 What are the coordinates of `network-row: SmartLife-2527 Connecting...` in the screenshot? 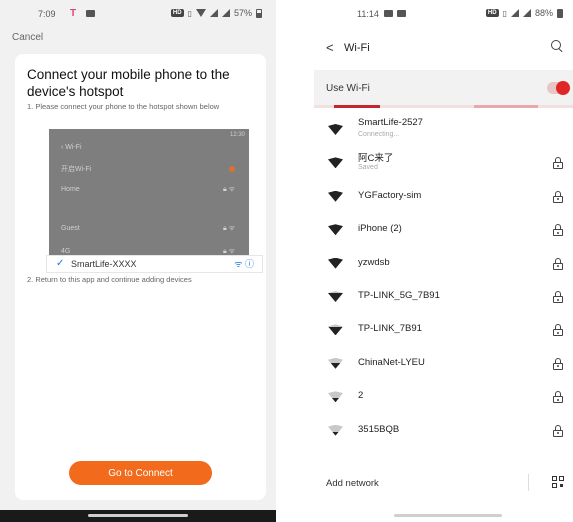 It's located at (443, 129).